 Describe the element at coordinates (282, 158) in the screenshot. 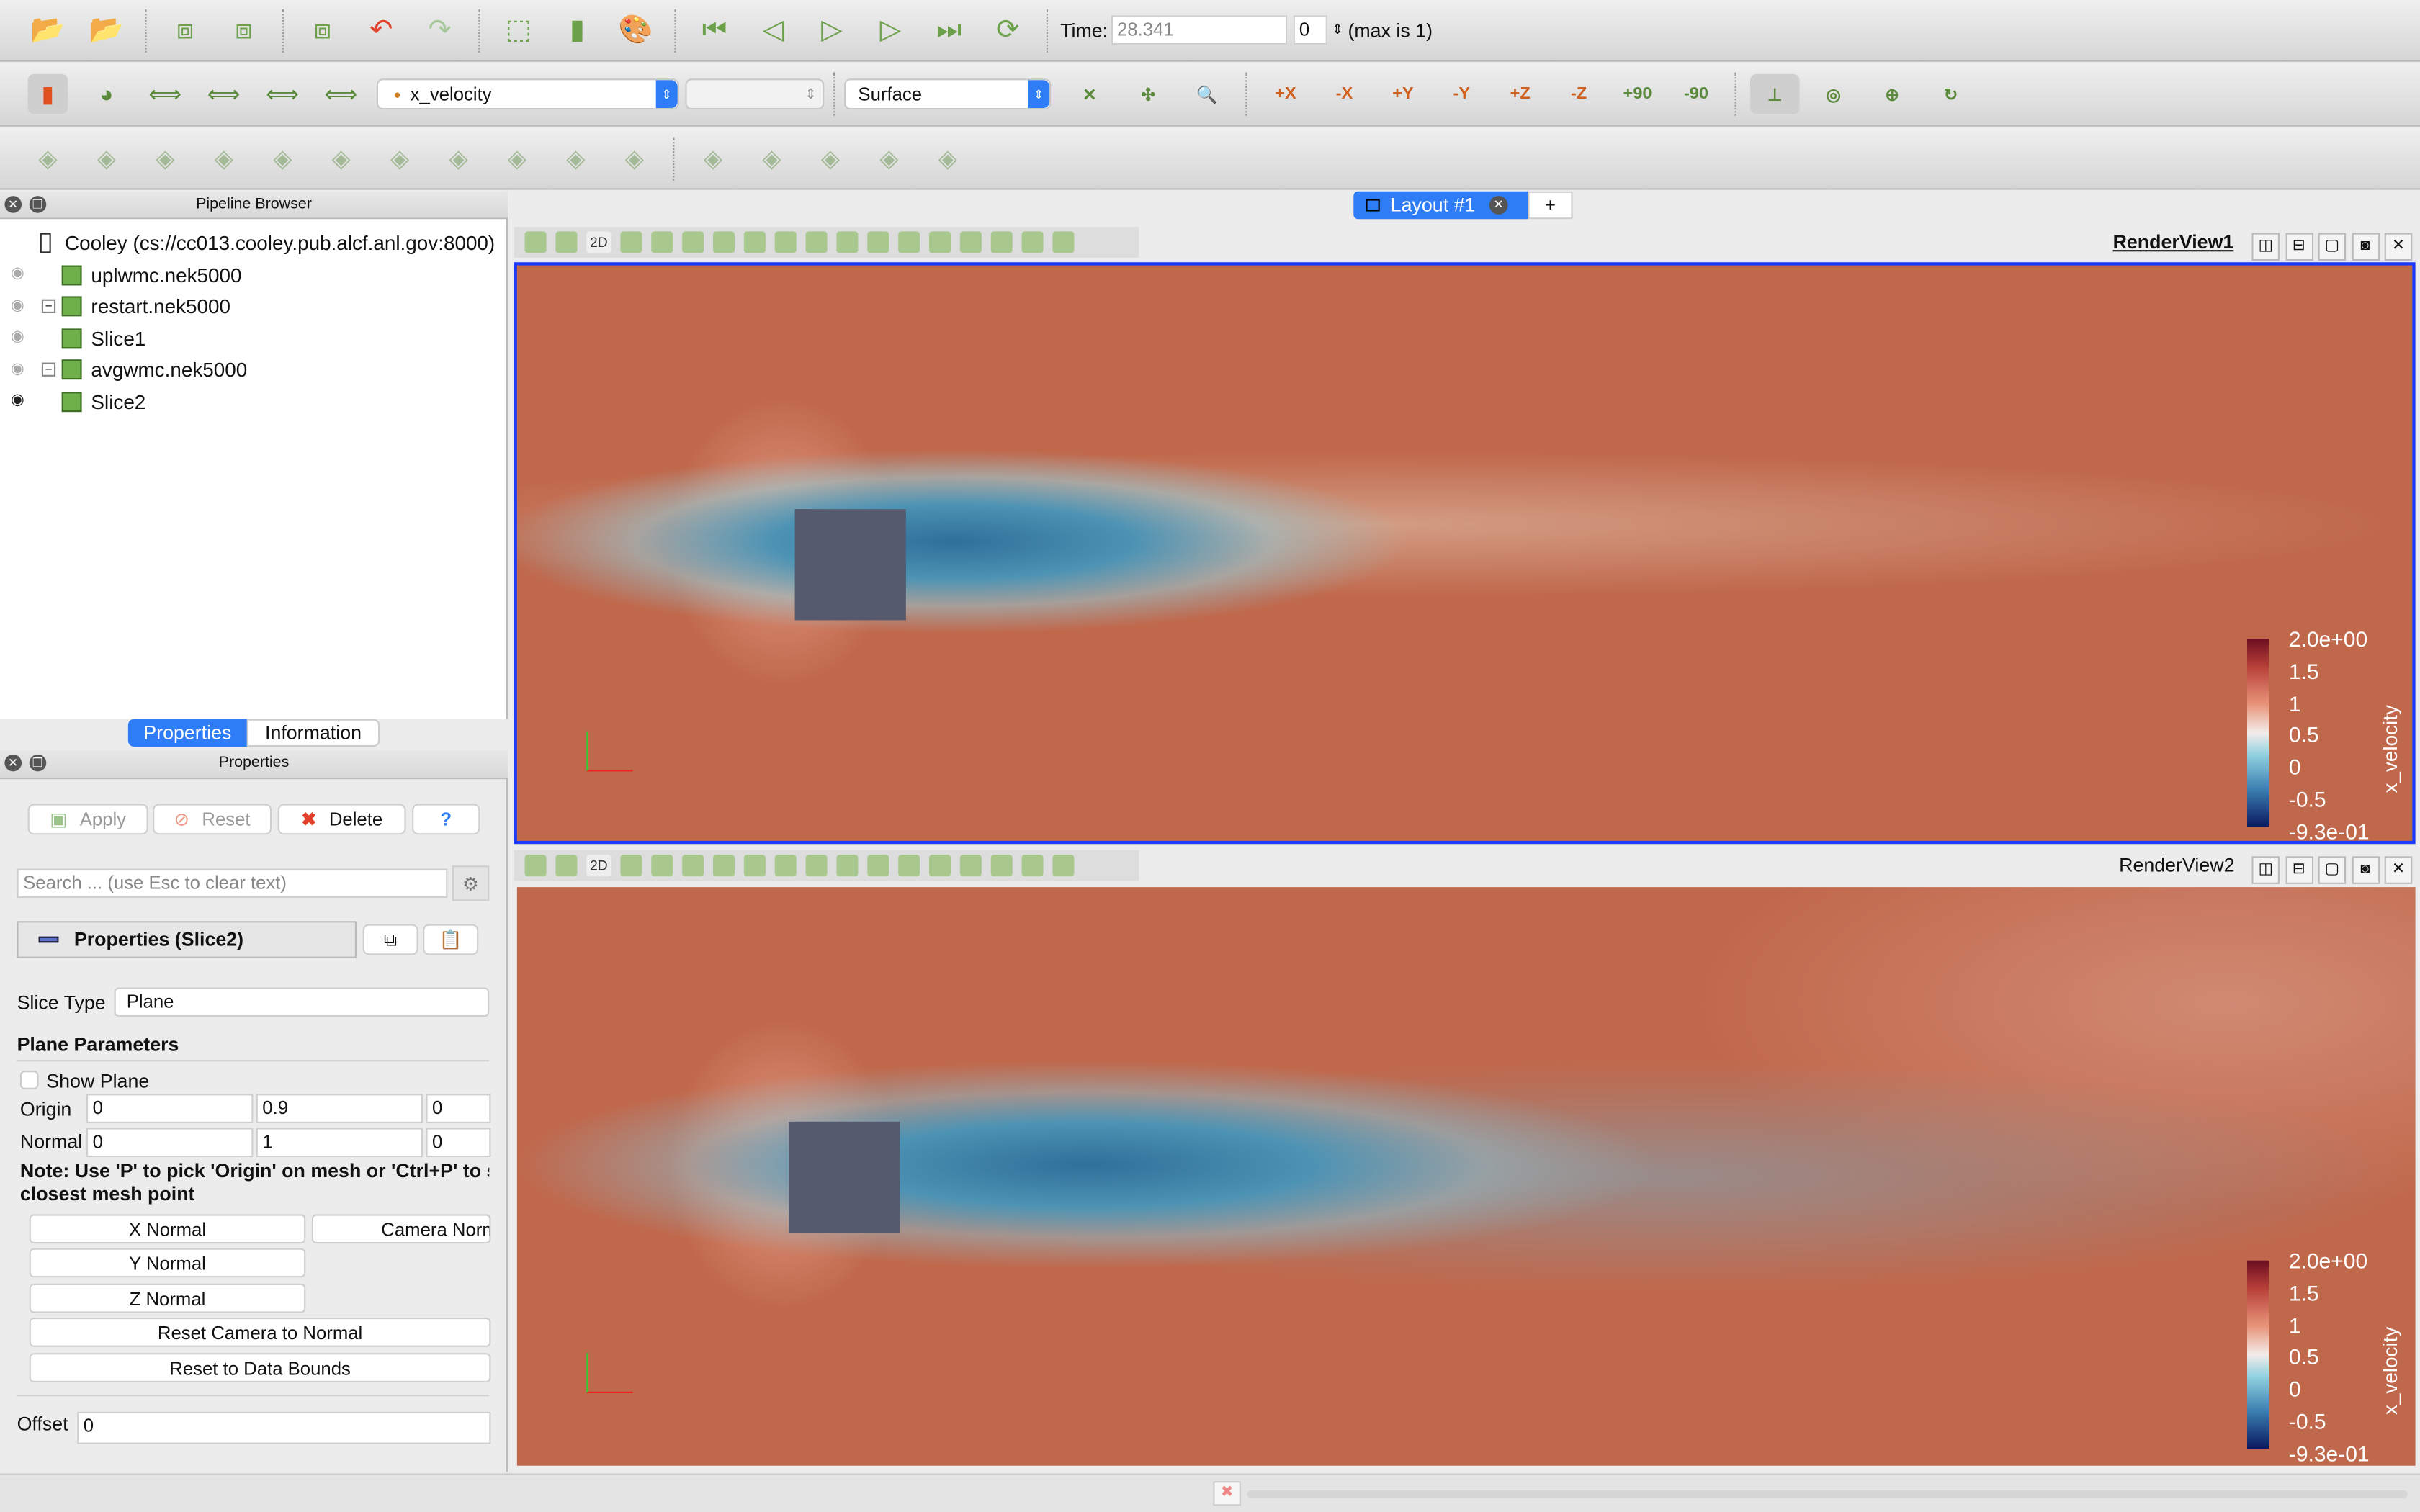

I see `threshold-icon: ◈` at that location.